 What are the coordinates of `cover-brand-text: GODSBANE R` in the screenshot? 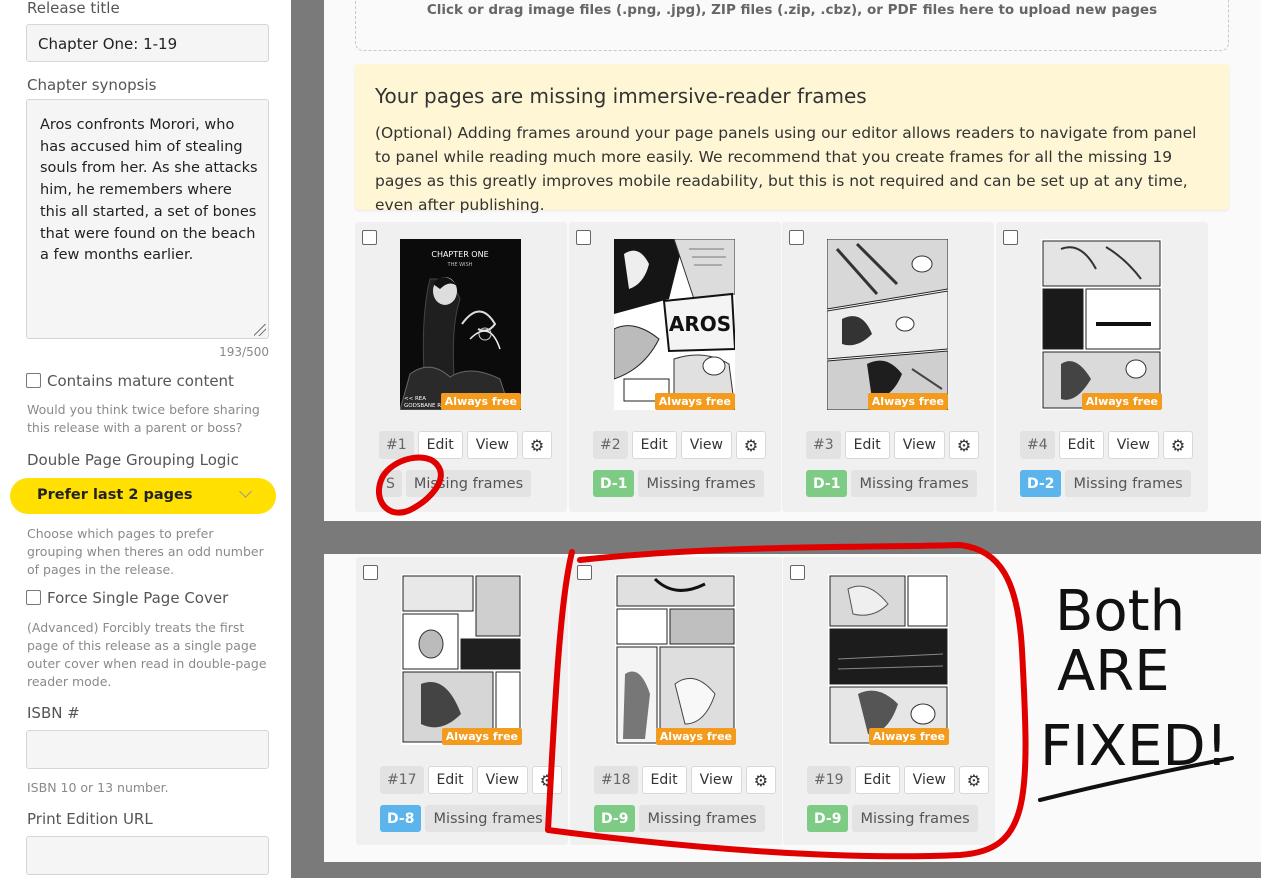 It's located at (422, 406).